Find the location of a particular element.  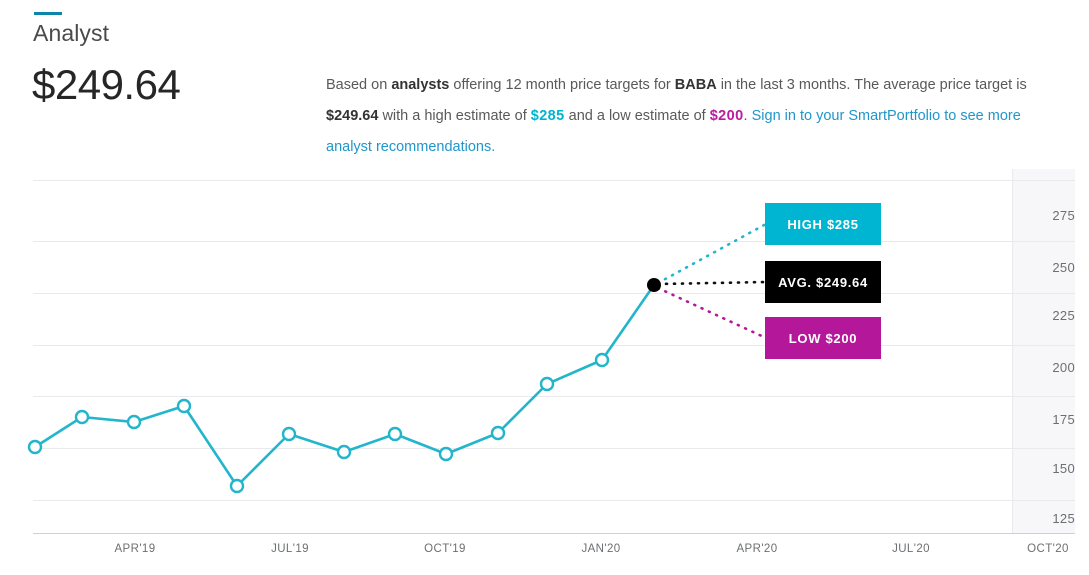

x-tick-jan20: JAN'20 is located at coordinates (601, 549).